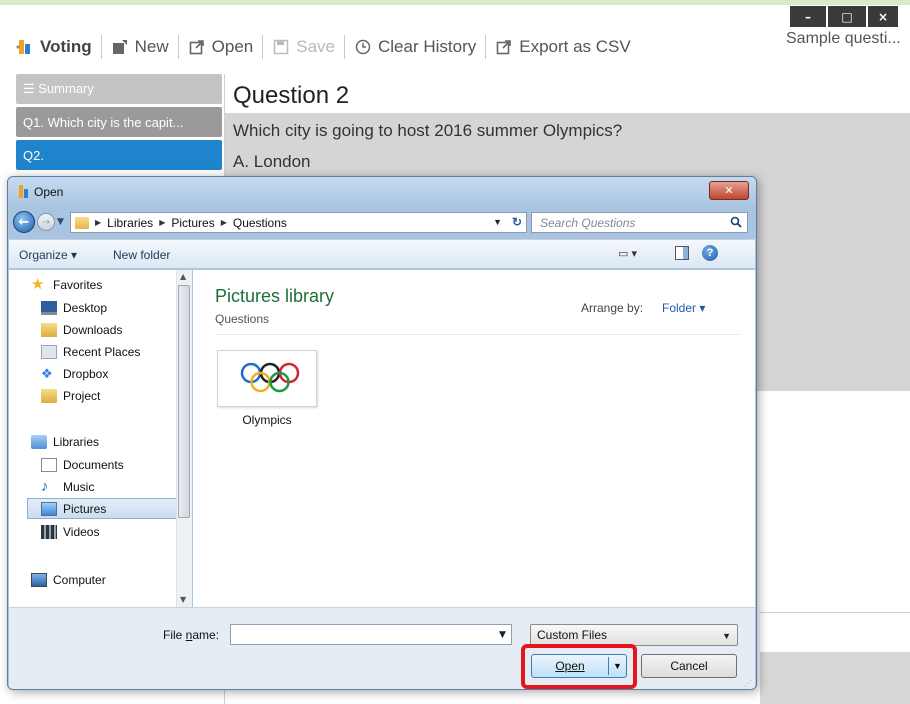  What do you see at coordinates (38, 284) in the screenshot?
I see `star-icon: ★` at bounding box center [38, 284].